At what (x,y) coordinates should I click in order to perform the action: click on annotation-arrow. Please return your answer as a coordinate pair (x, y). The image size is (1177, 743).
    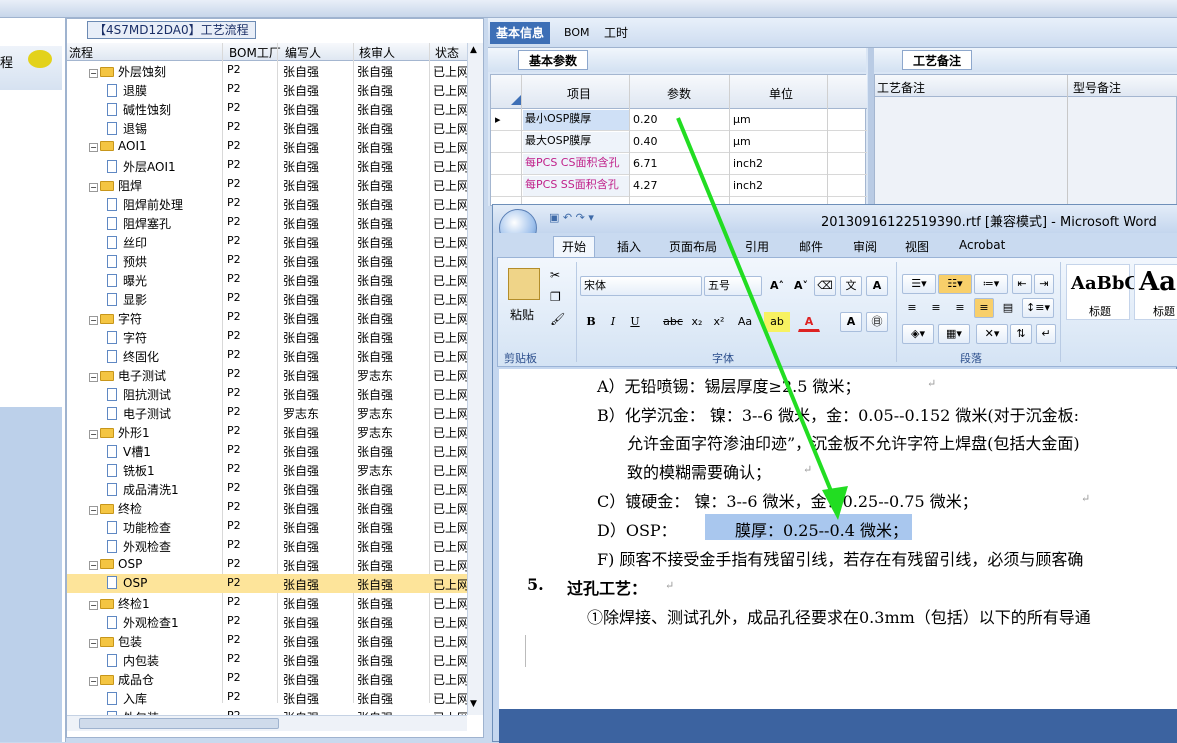
    Looking at the image, I should click on (762, 318).